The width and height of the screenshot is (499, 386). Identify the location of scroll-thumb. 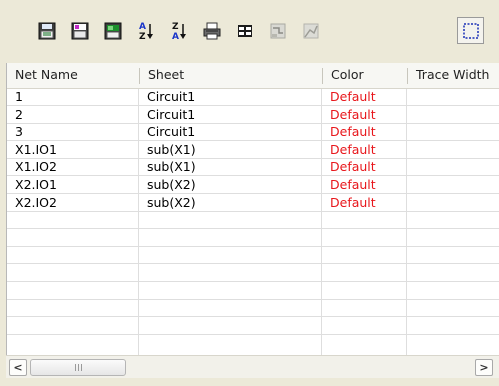
(78, 367).